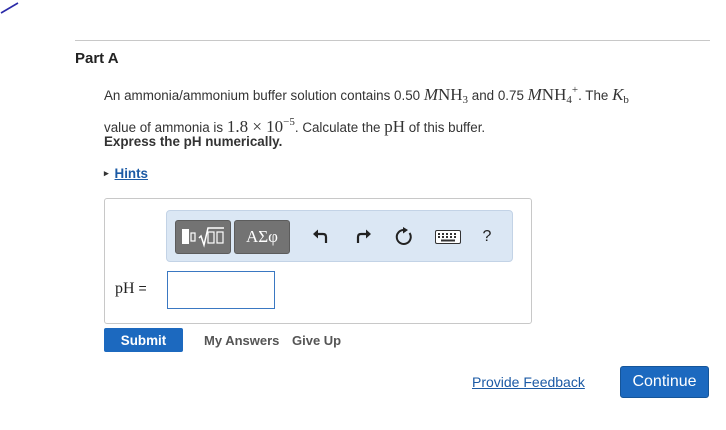 The width and height of the screenshot is (726, 430). Describe the element at coordinates (193, 141) in the screenshot. I see `instruction-text: Express the pH numerically.` at that location.